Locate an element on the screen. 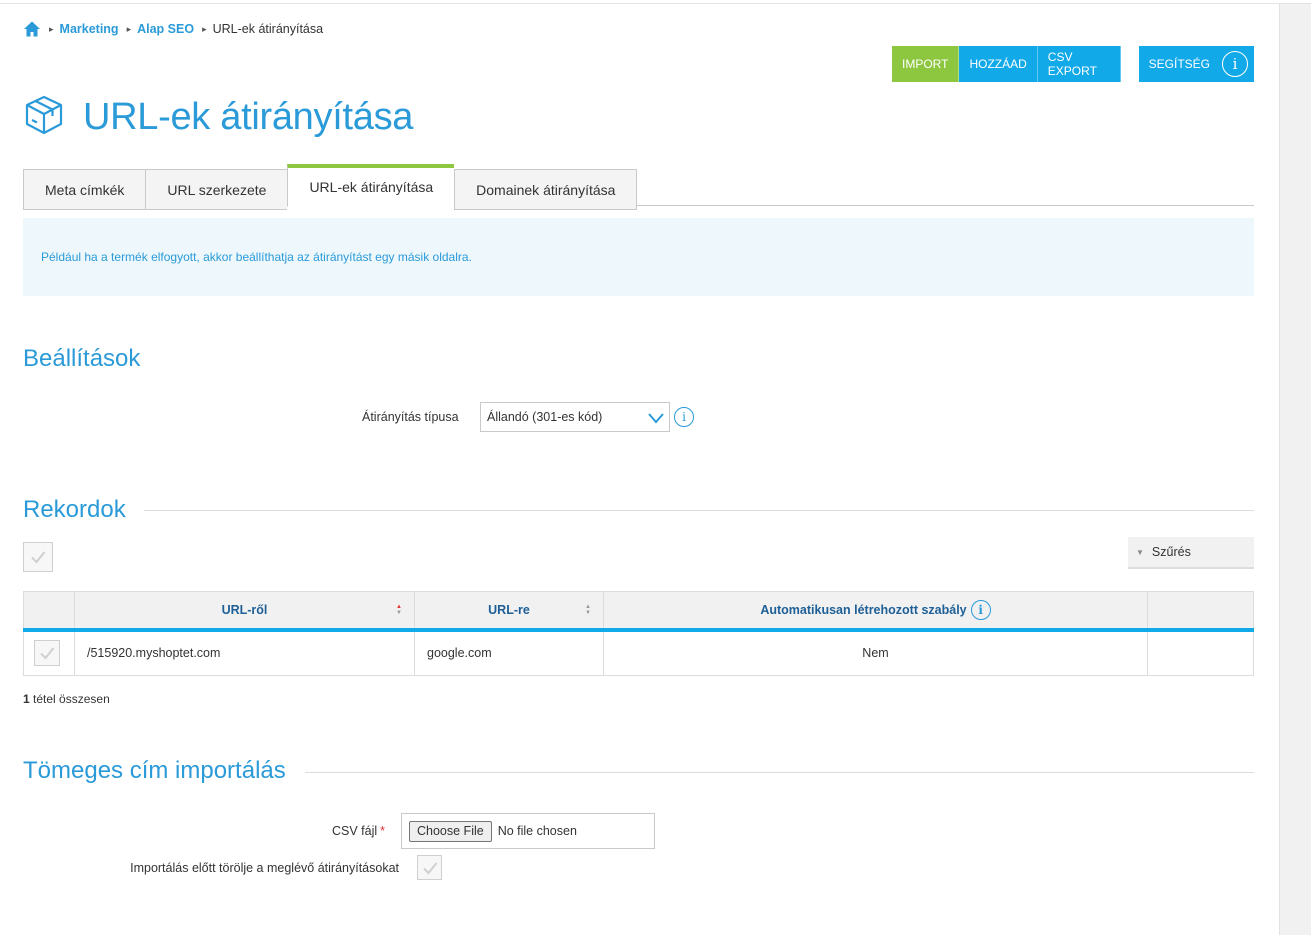  cell-url-to: google.com is located at coordinates (509, 652).